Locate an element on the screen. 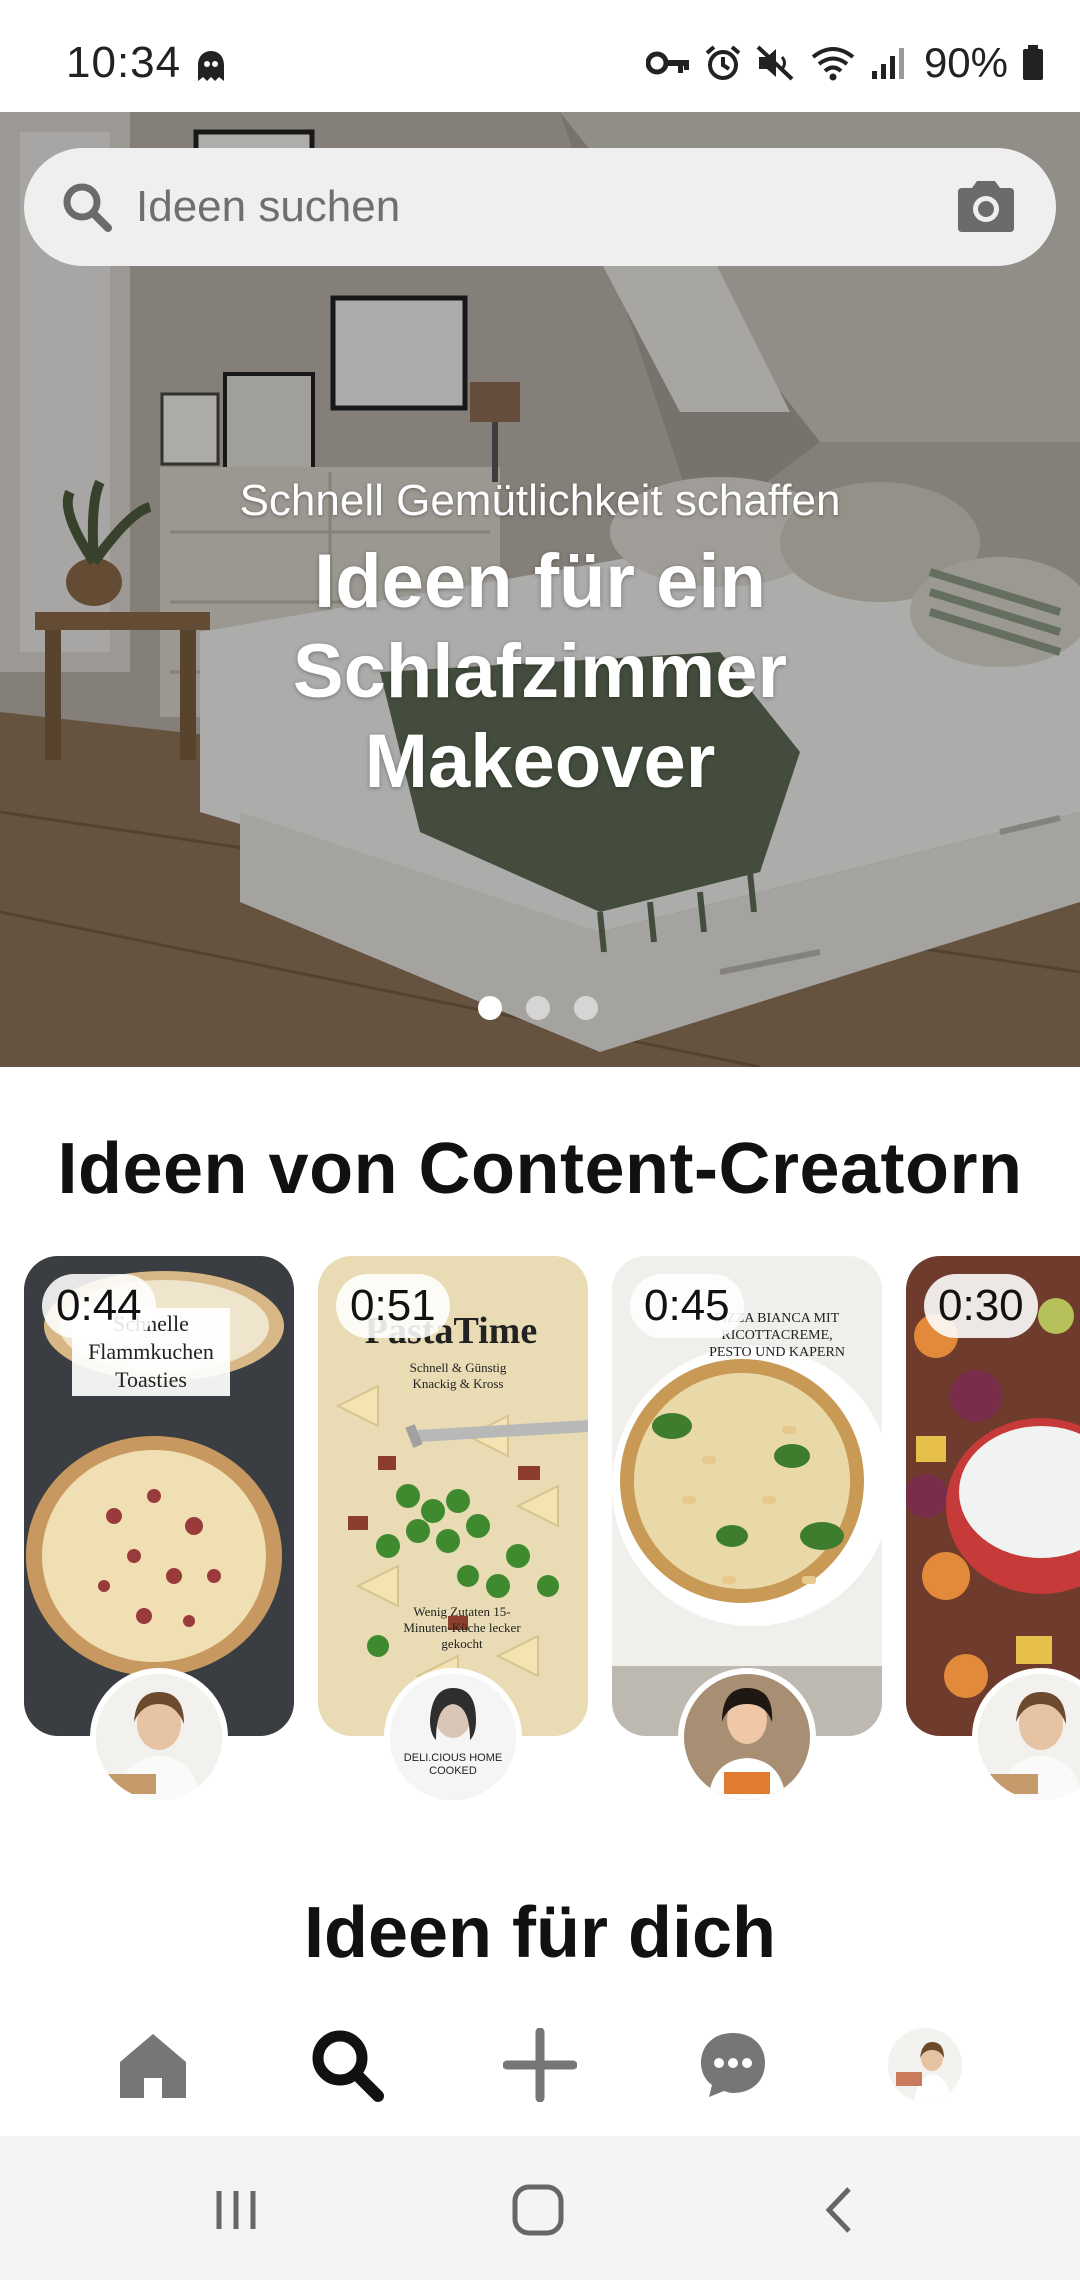 The image size is (1080, 2280). video-duration: 0:44 is located at coordinates (99, 1306).